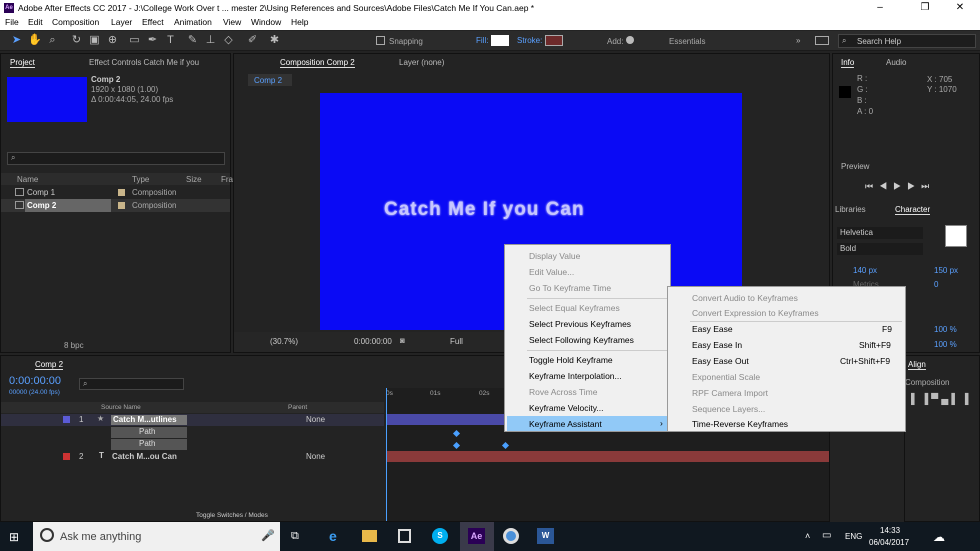 The image size is (980, 551). I want to click on menu-convert-expression: Convert Expression to Keyframes, so click(755, 313).